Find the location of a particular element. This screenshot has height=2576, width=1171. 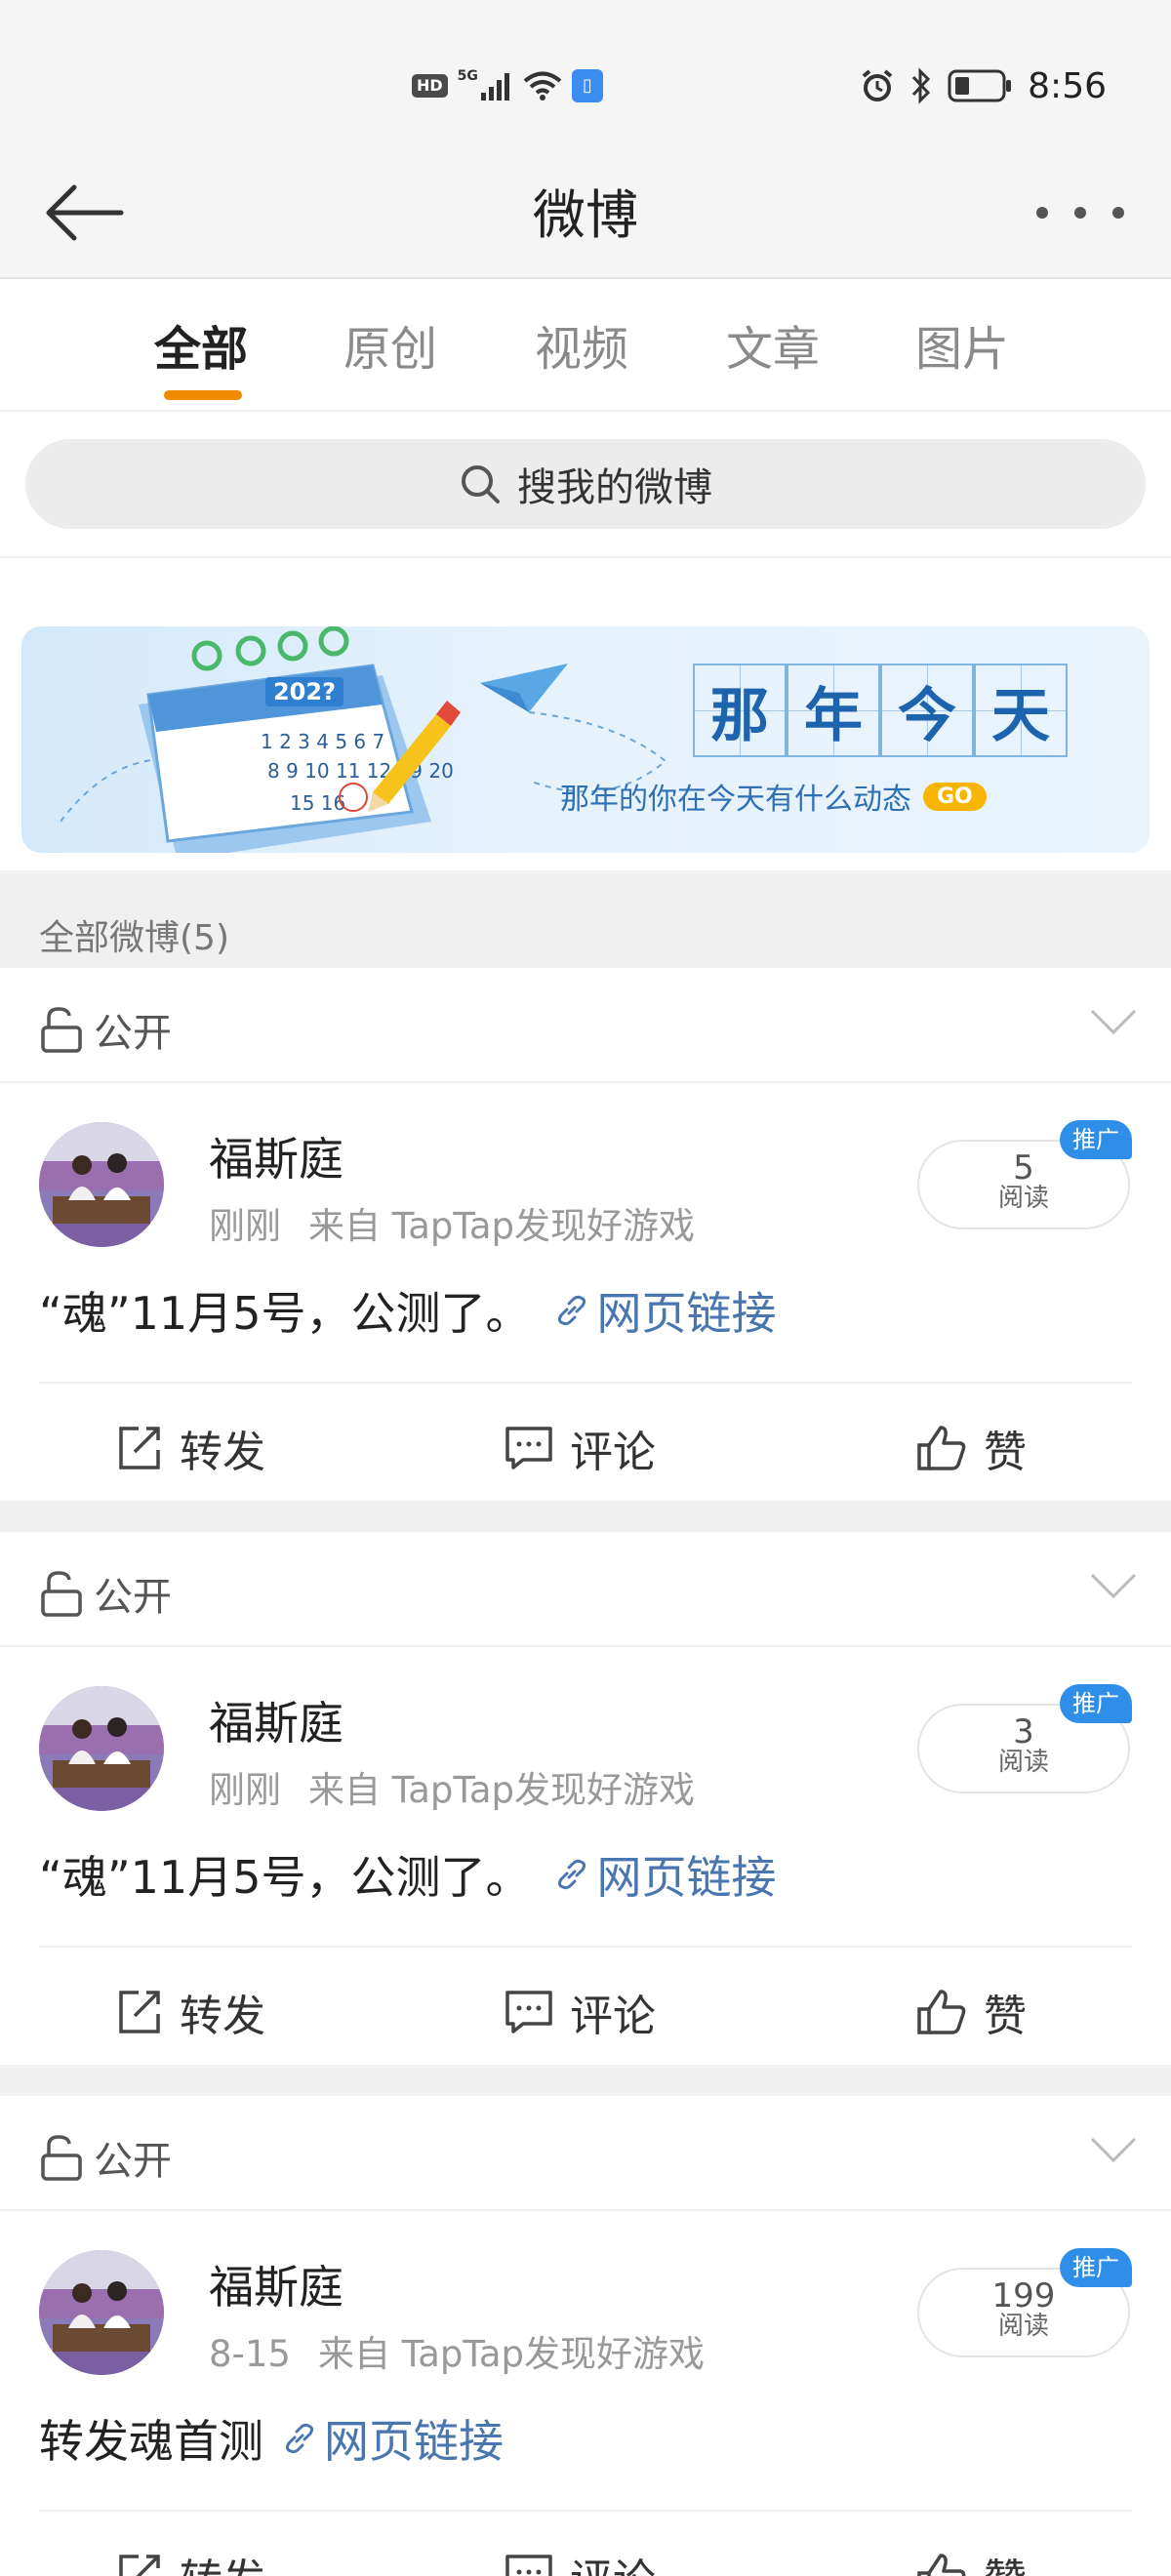

go-button: GO is located at coordinates (955, 796).